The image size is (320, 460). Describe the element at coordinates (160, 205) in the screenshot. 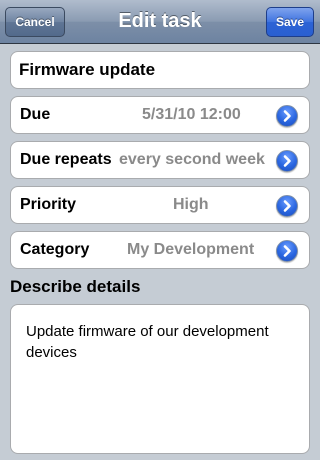

I see `priority-row: Priority High` at that location.